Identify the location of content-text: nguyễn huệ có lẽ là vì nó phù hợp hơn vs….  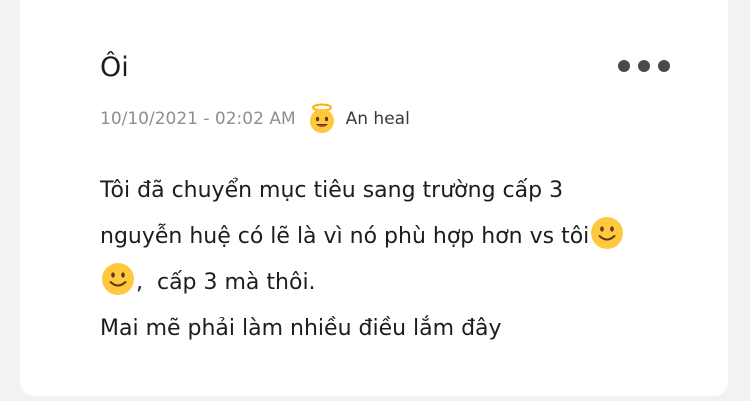
(345, 236).